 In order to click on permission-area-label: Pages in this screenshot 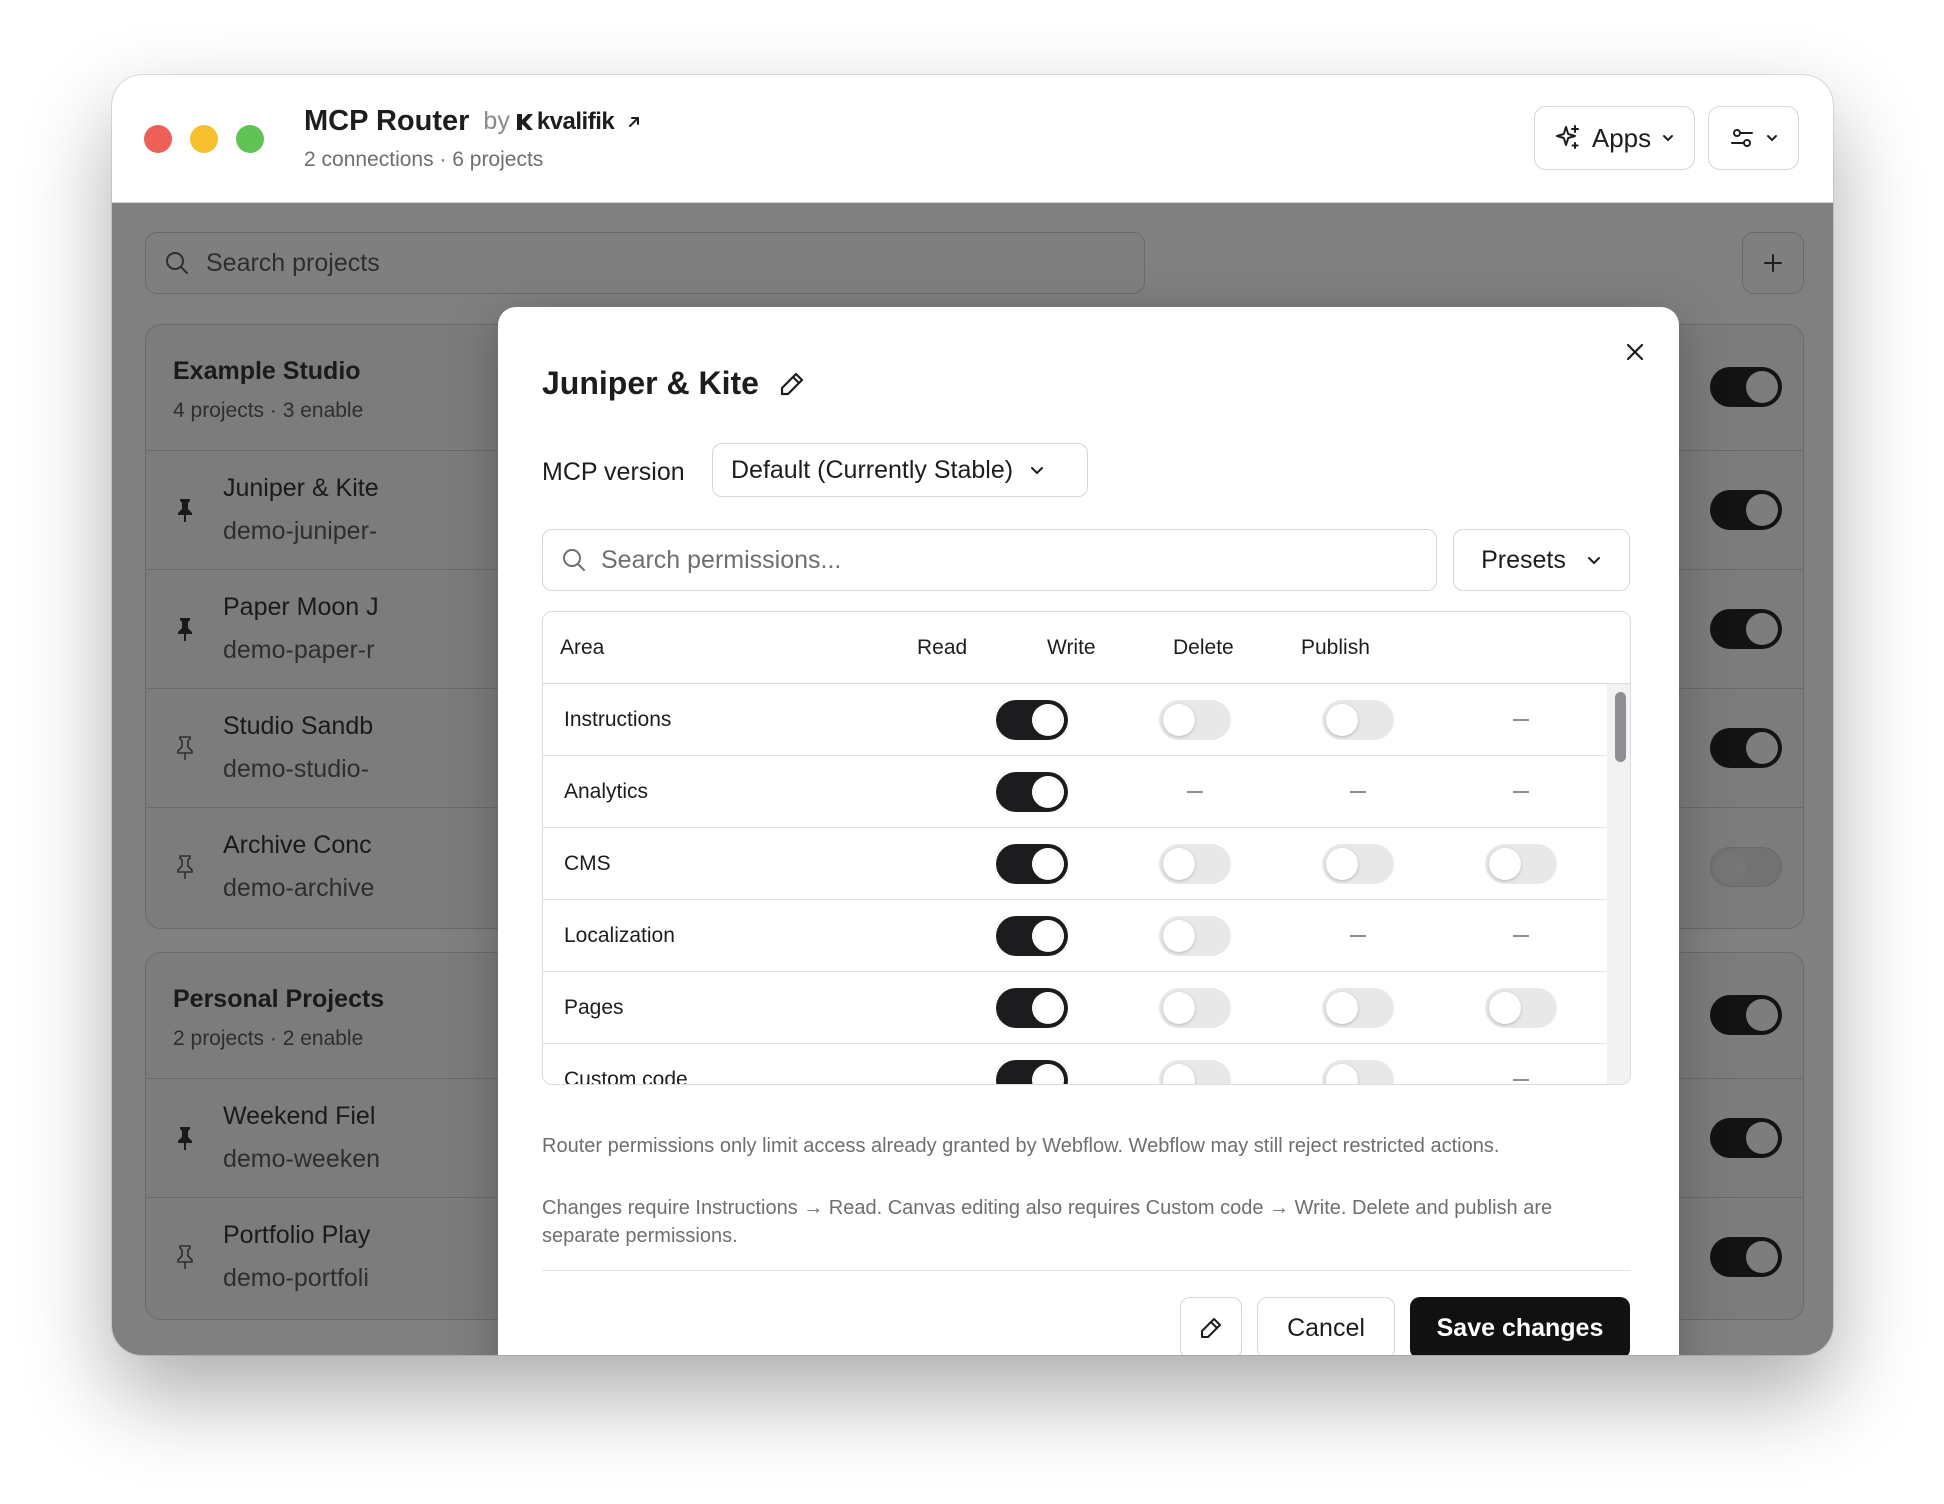, I will do `click(594, 1007)`.